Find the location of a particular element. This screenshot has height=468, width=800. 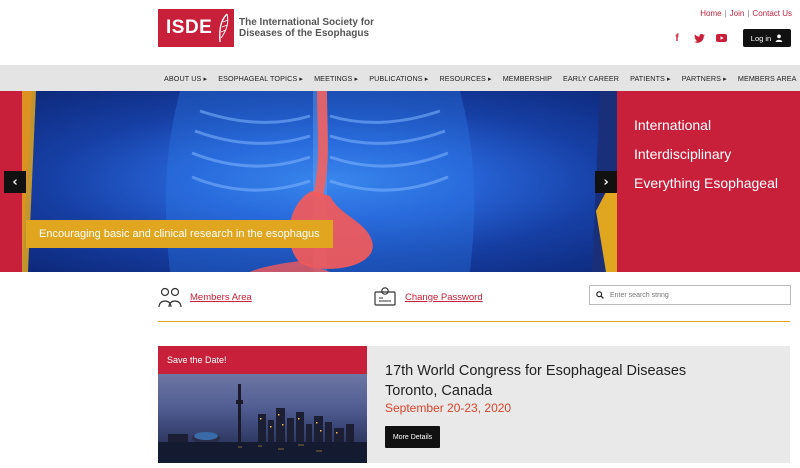

members-area-link: Members Area is located at coordinates (221, 297).